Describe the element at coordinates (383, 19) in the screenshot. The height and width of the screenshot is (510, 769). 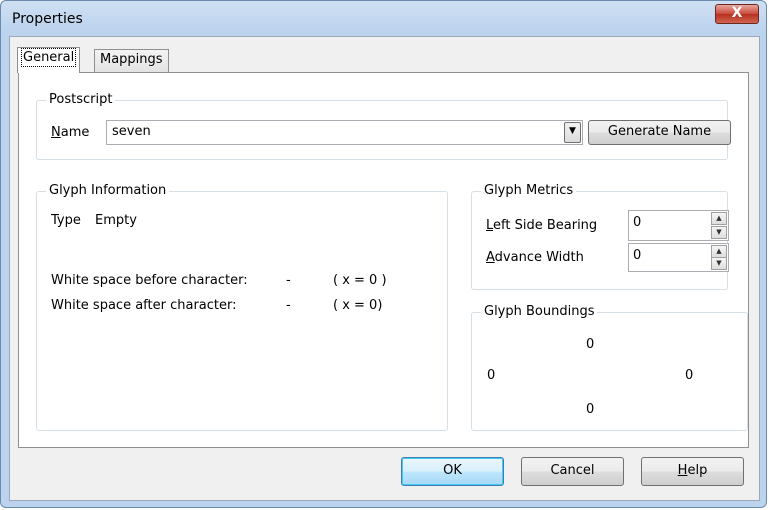
I see `title-bar: Properties X` at that location.